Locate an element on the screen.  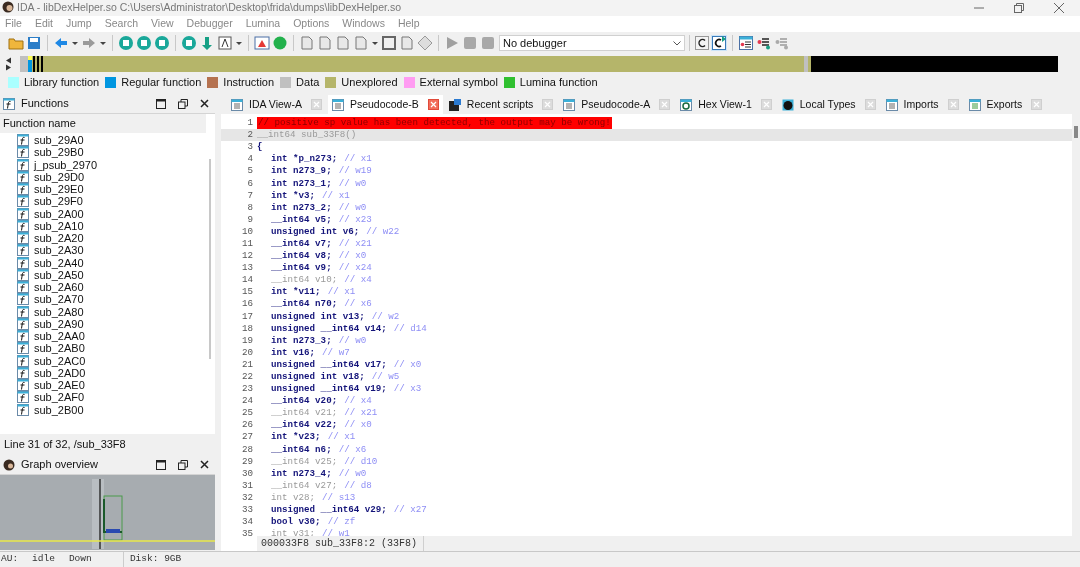
debugger-select: No debugger is located at coordinates (592, 43).